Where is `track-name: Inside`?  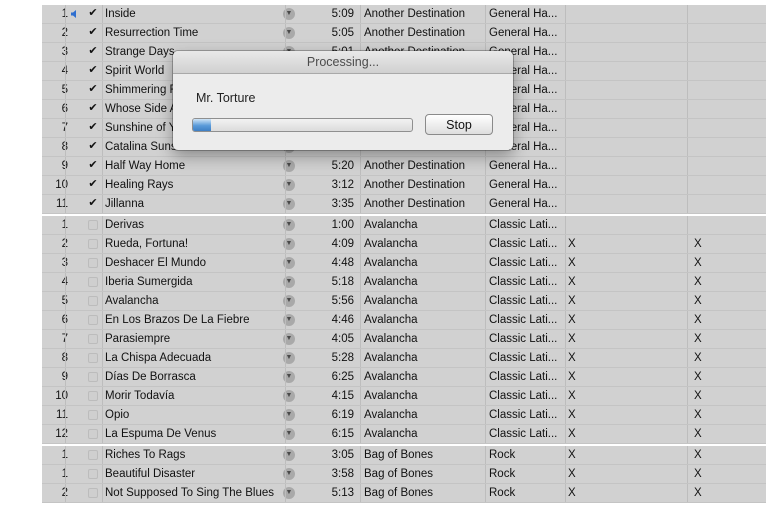 track-name: Inside is located at coordinates (120, 14).